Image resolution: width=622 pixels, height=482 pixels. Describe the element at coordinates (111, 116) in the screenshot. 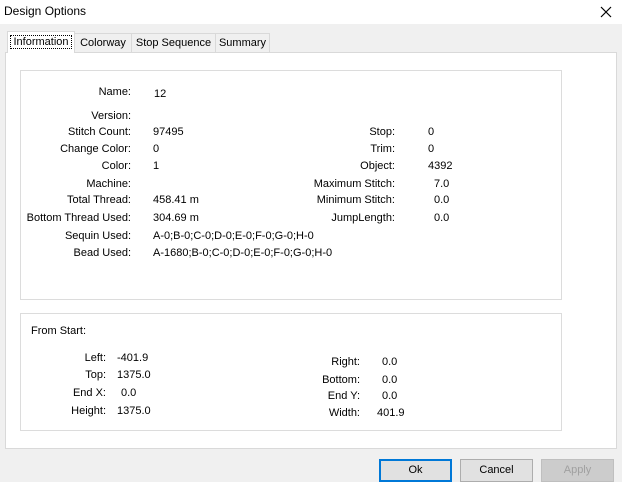

I see `version-label: Version:` at that location.